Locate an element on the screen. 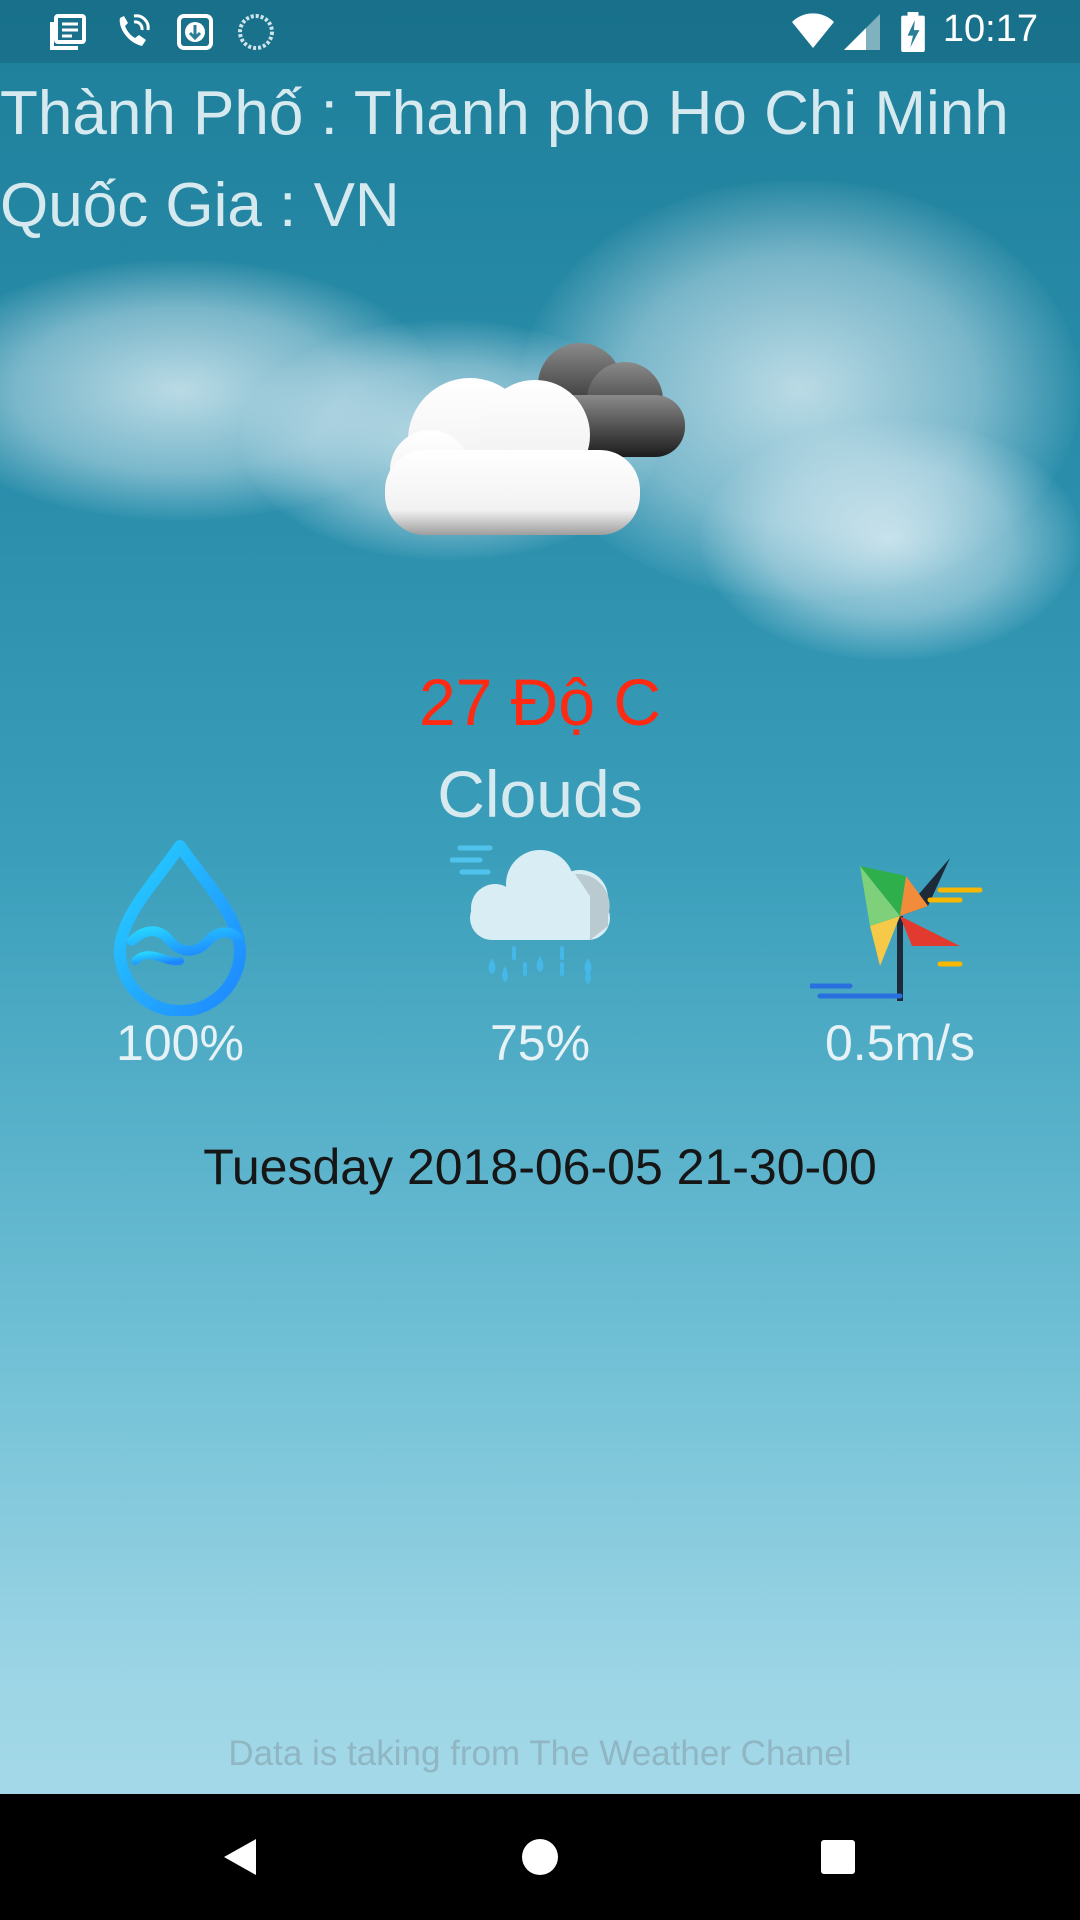 The width and height of the screenshot is (1080, 1920). humidity-drop-icon is located at coordinates (180, 928).